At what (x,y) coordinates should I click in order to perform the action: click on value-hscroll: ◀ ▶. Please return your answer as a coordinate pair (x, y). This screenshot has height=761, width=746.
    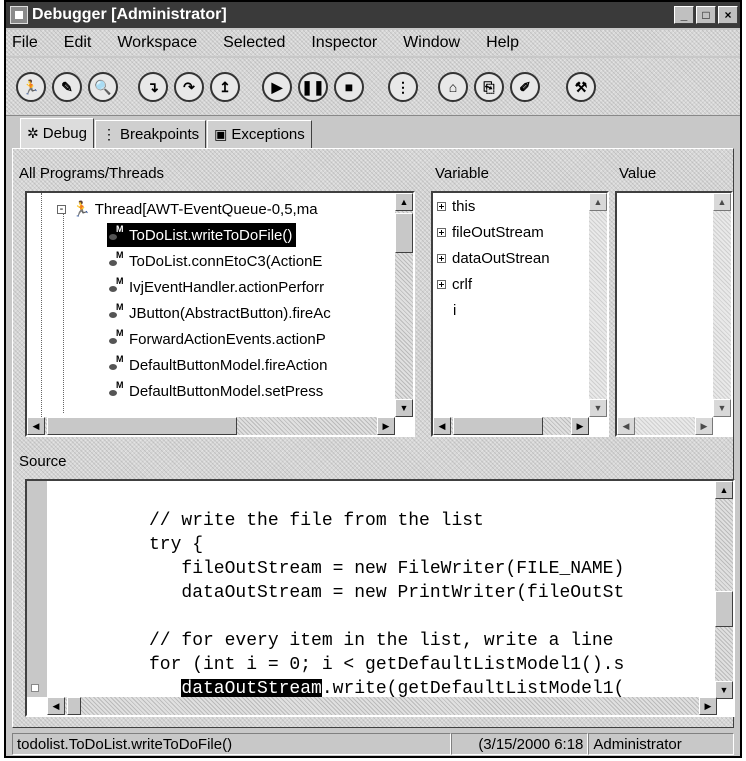
    Looking at the image, I should click on (665, 426).